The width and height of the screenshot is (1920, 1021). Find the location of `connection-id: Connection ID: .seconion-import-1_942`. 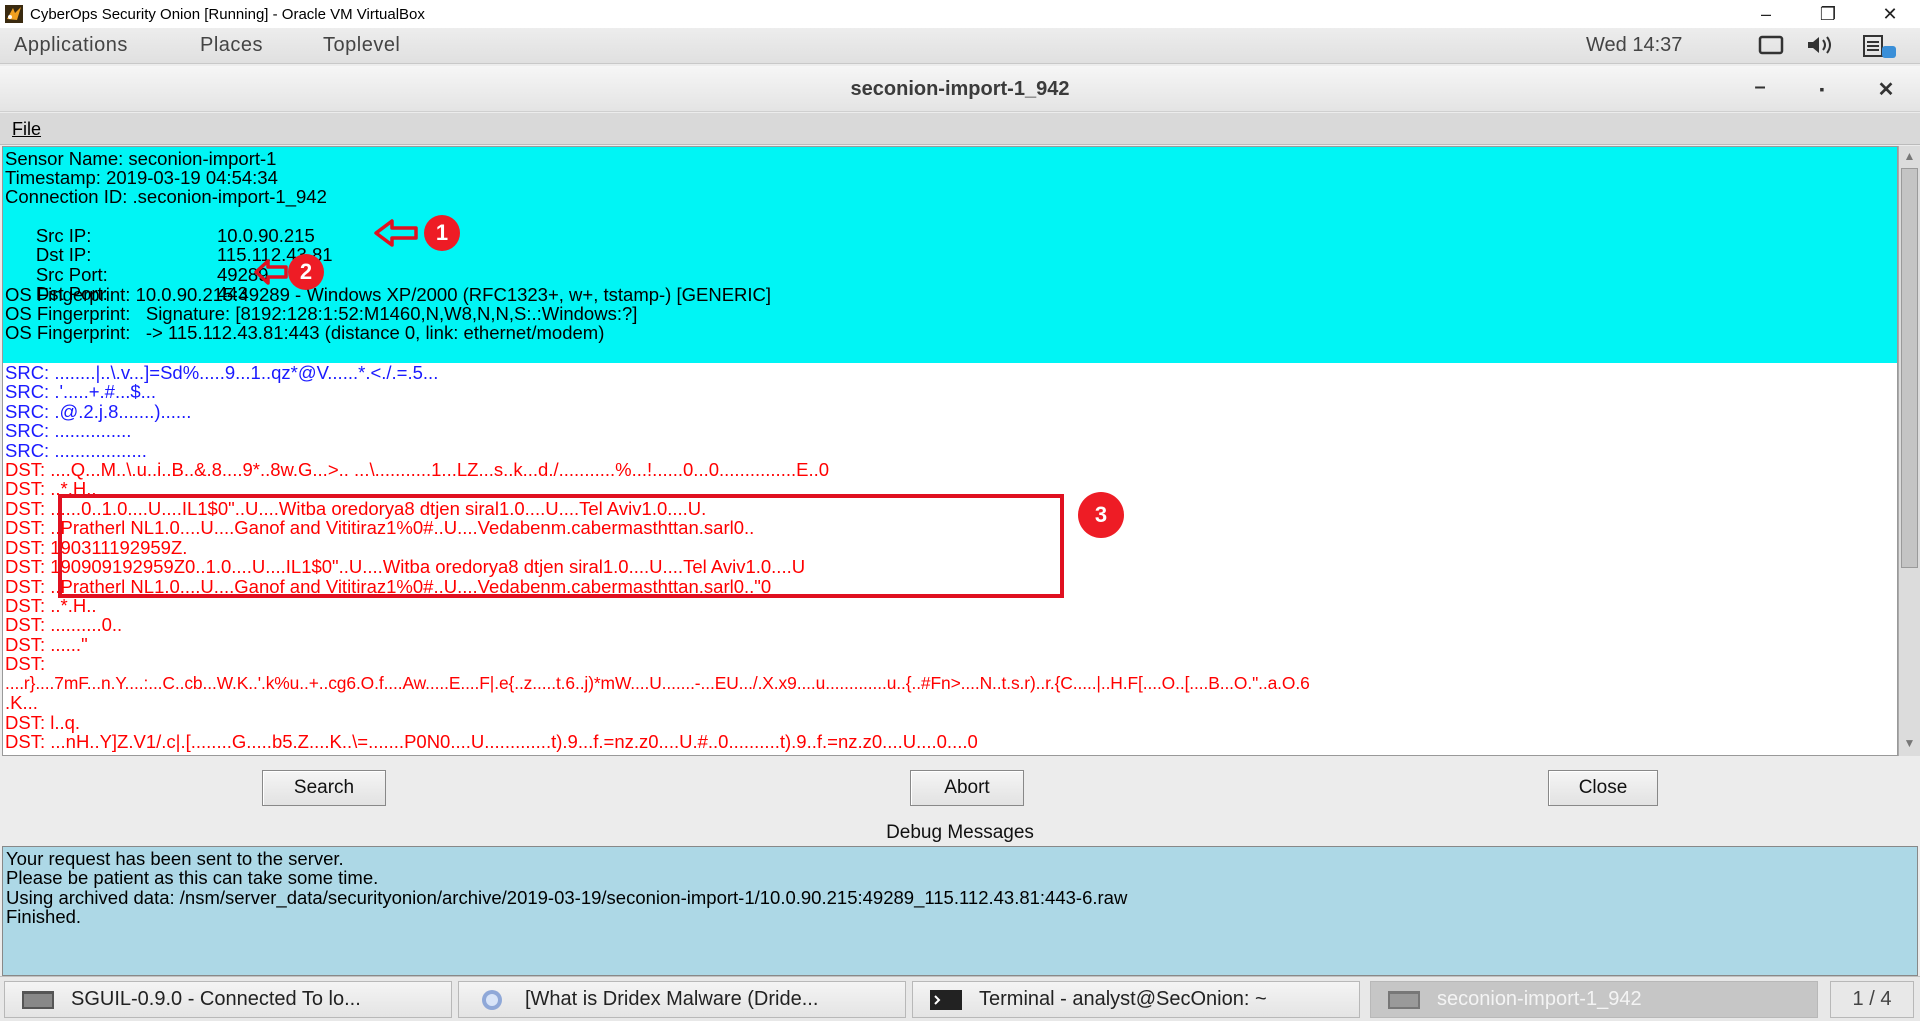

connection-id: Connection ID: .seconion-import-1_942 is located at coordinates (166, 196).